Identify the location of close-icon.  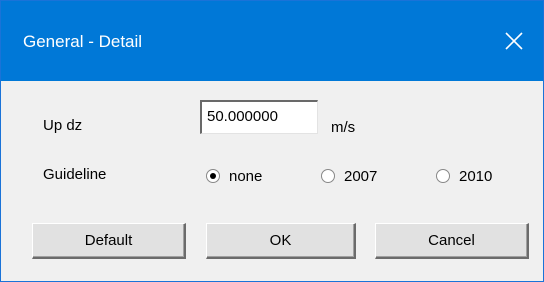
(514, 41).